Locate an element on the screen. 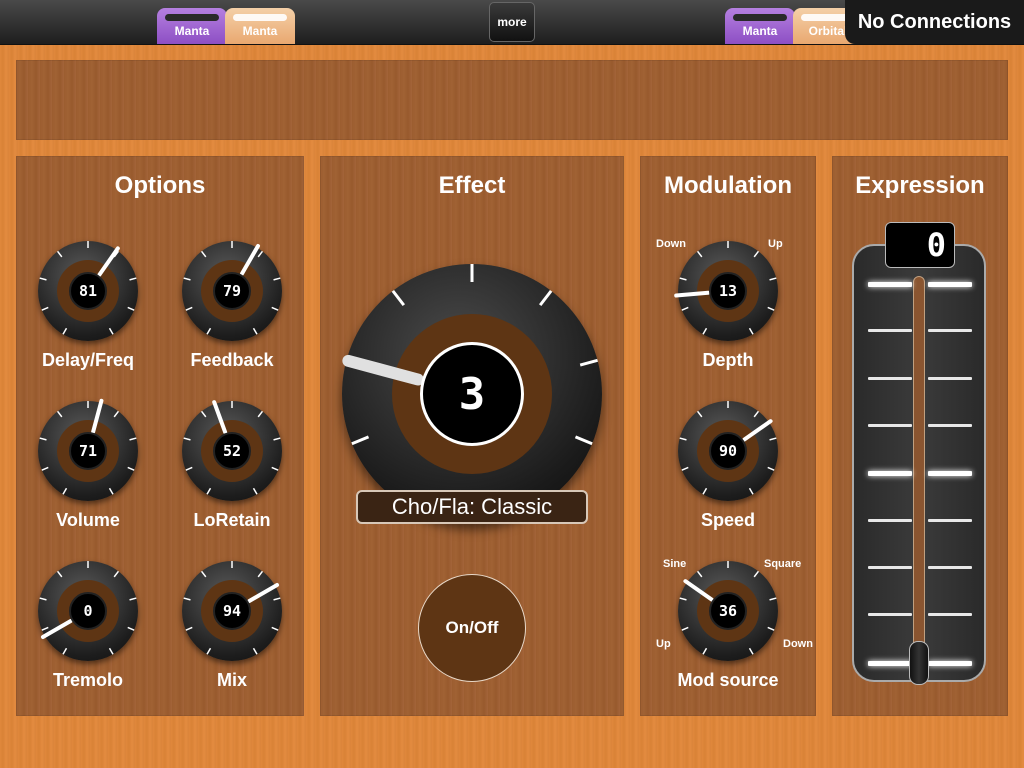 The image size is (1024, 768). knob-value: 36 is located at coordinates (728, 611).